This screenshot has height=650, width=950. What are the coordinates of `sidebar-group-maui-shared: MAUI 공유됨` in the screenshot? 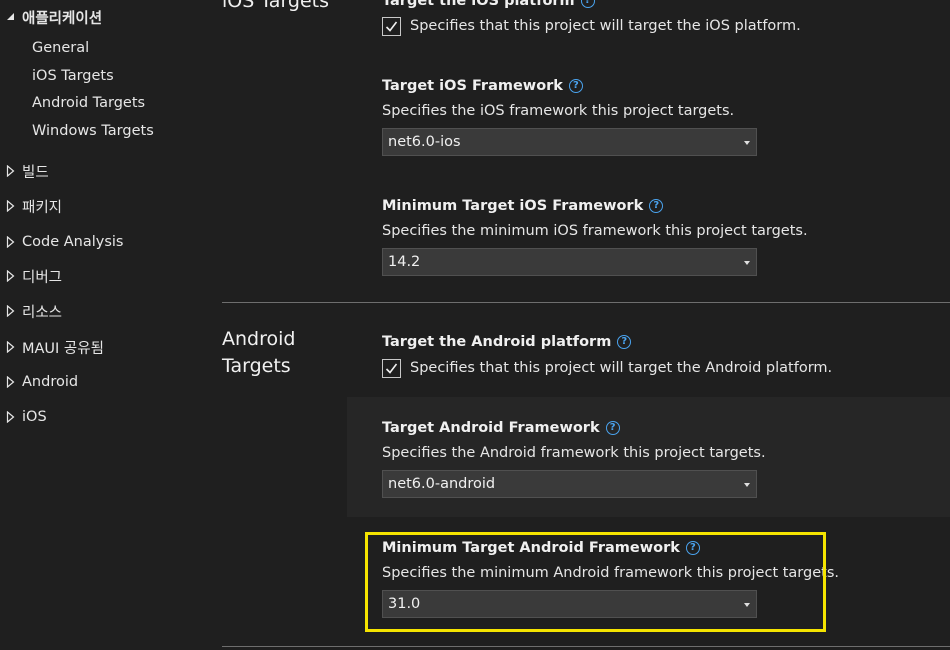 It's located at (55, 347).